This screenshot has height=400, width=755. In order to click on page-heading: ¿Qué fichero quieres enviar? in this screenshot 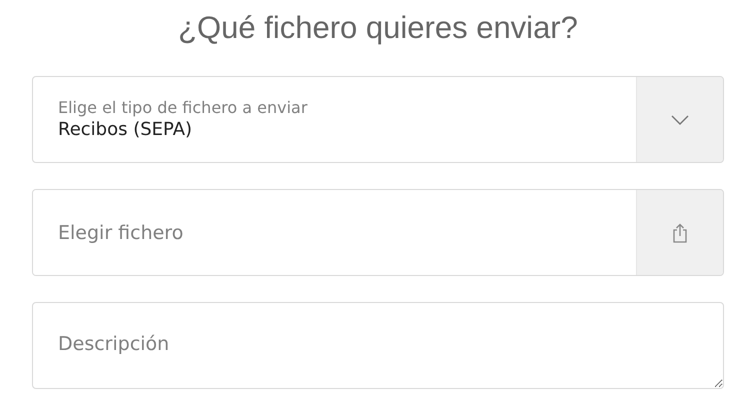, I will do `click(378, 28)`.